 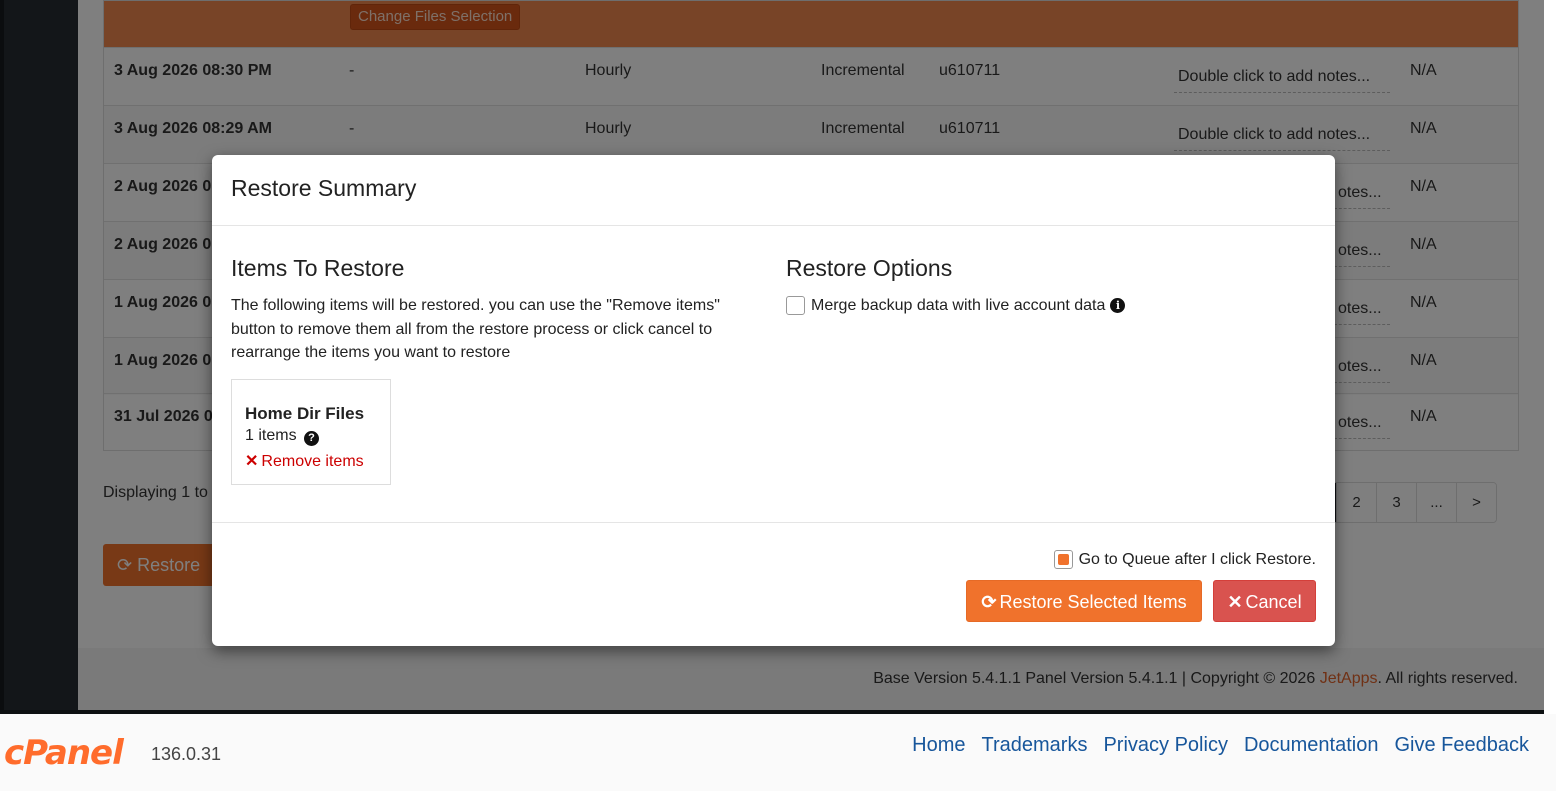 I want to click on merge-label: Merge backup data with live account data, so click(x=958, y=306).